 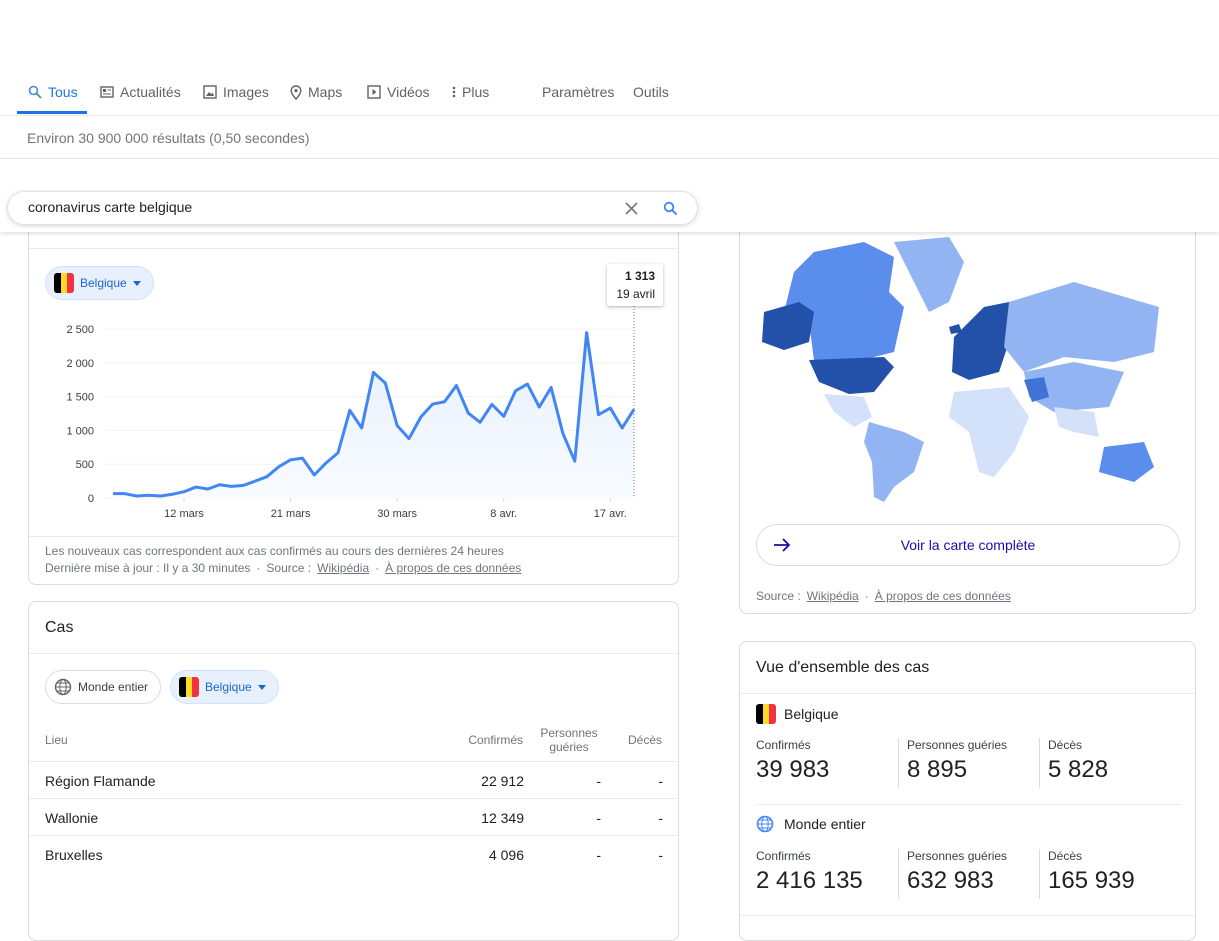 I want to click on tab-all: Tous, so click(x=53, y=92).